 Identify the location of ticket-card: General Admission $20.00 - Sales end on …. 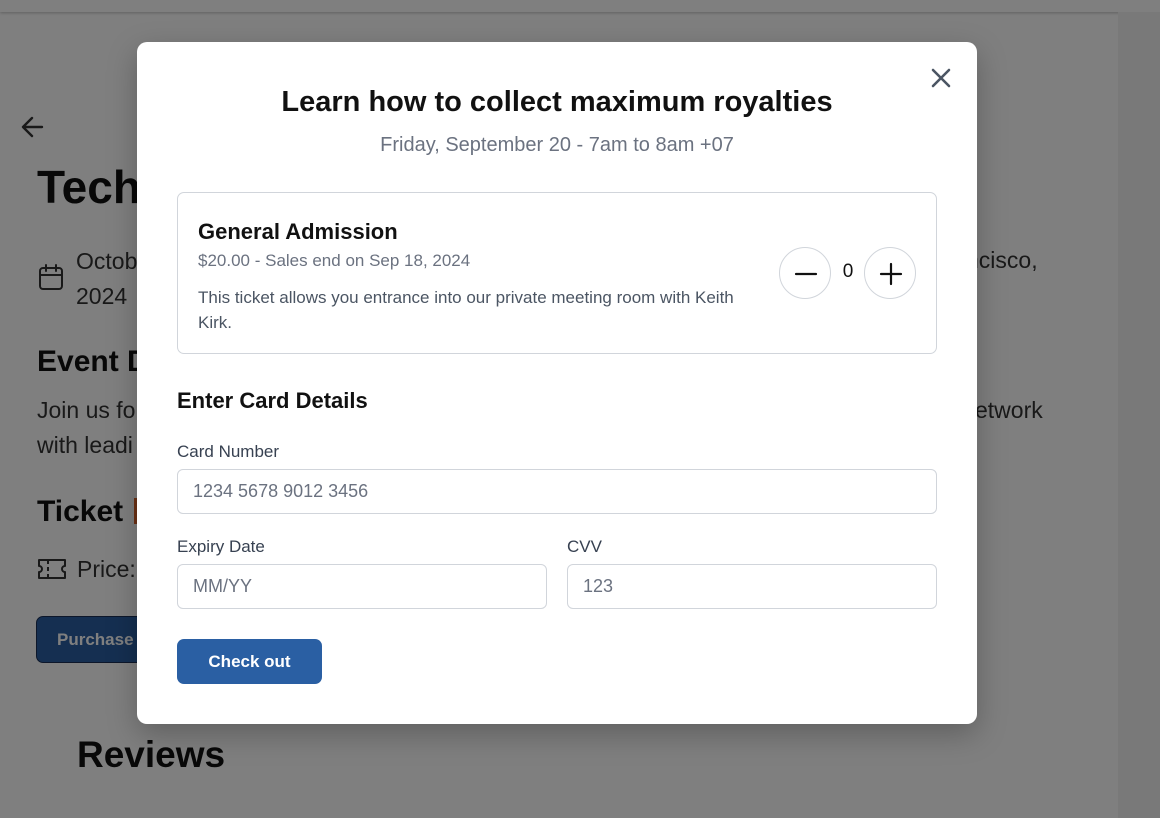
(557, 273).